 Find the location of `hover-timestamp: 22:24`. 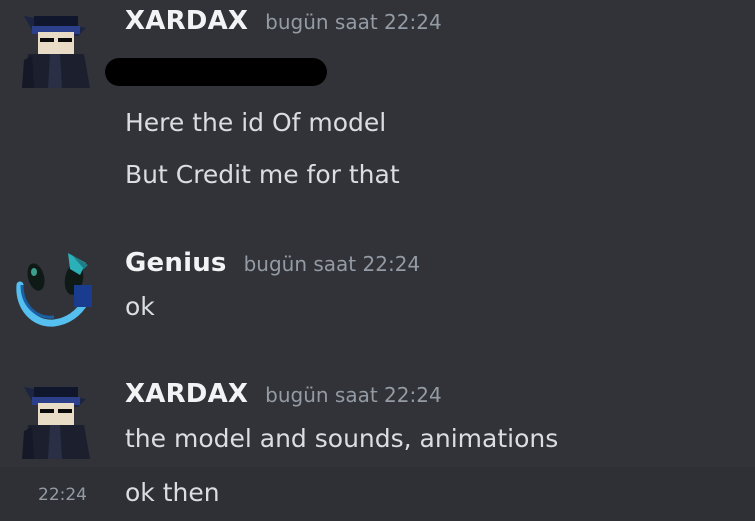

hover-timestamp: 22:24 is located at coordinates (62, 495).